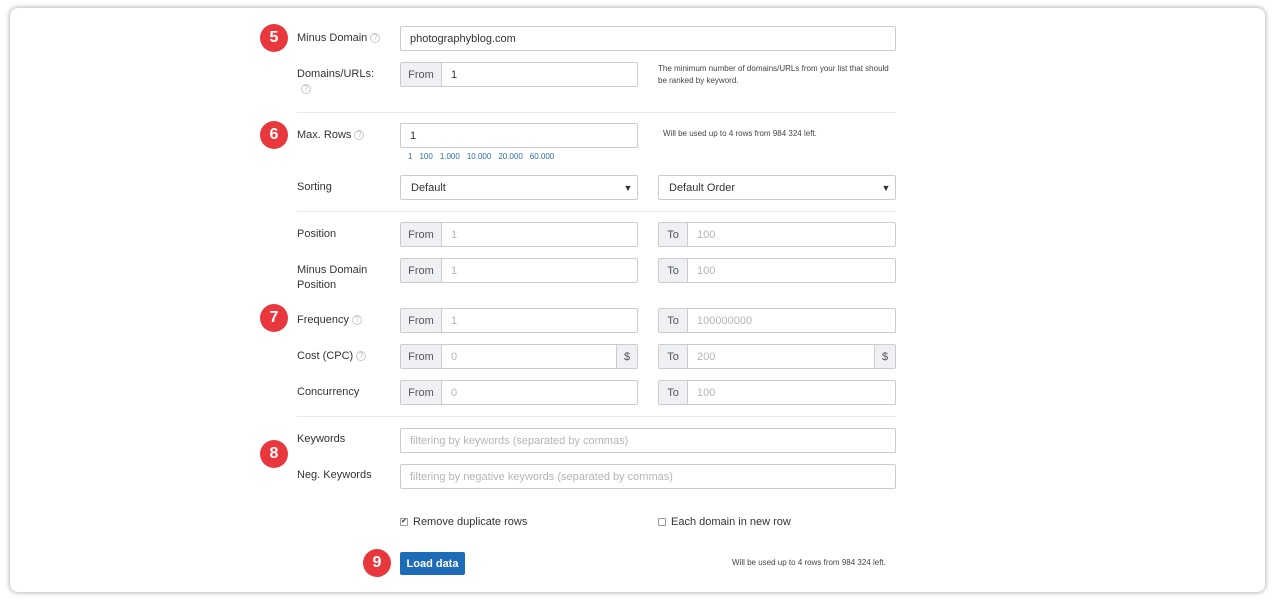 The width and height of the screenshot is (1275, 601). What do you see at coordinates (404, 522) in the screenshot?
I see `remove-duplicates-checkbox: ✔` at bounding box center [404, 522].